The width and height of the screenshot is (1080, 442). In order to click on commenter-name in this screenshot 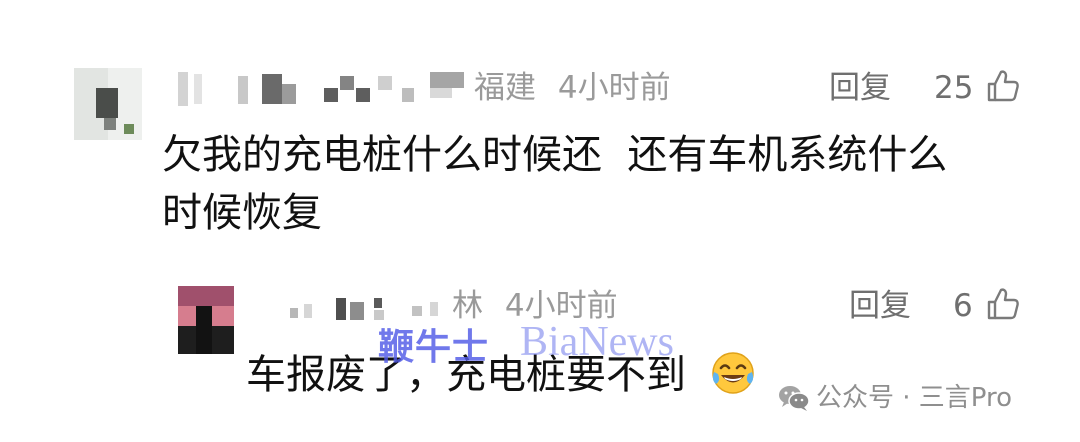, I will do `click(323, 89)`.